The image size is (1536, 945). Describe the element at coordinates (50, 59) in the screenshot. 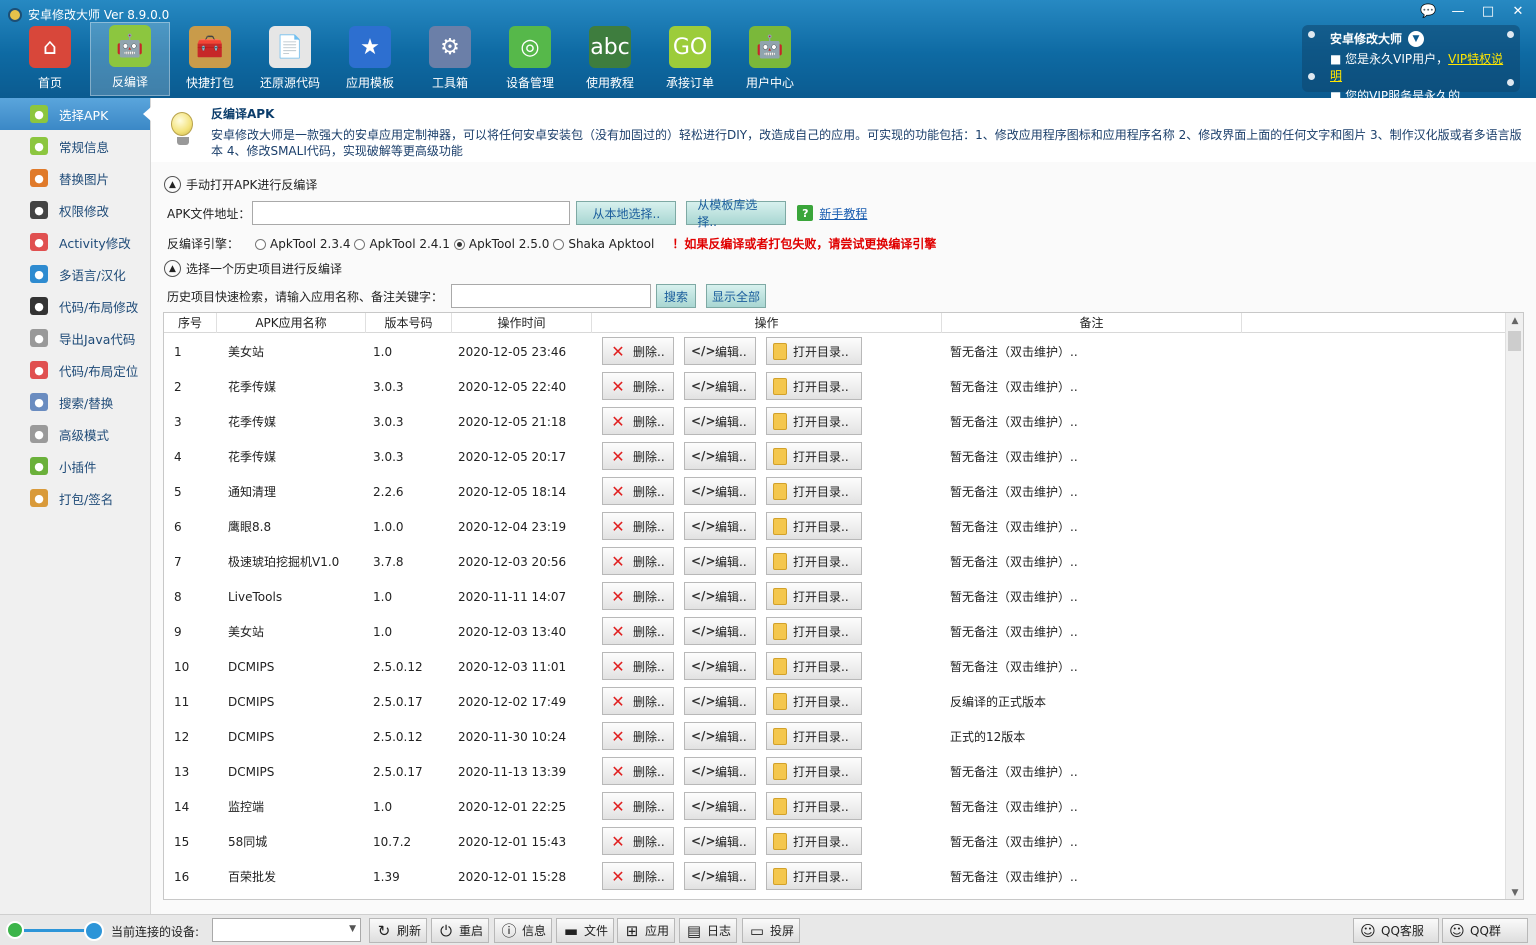

I see `toolbar-button-0: ⌂ 首页` at that location.